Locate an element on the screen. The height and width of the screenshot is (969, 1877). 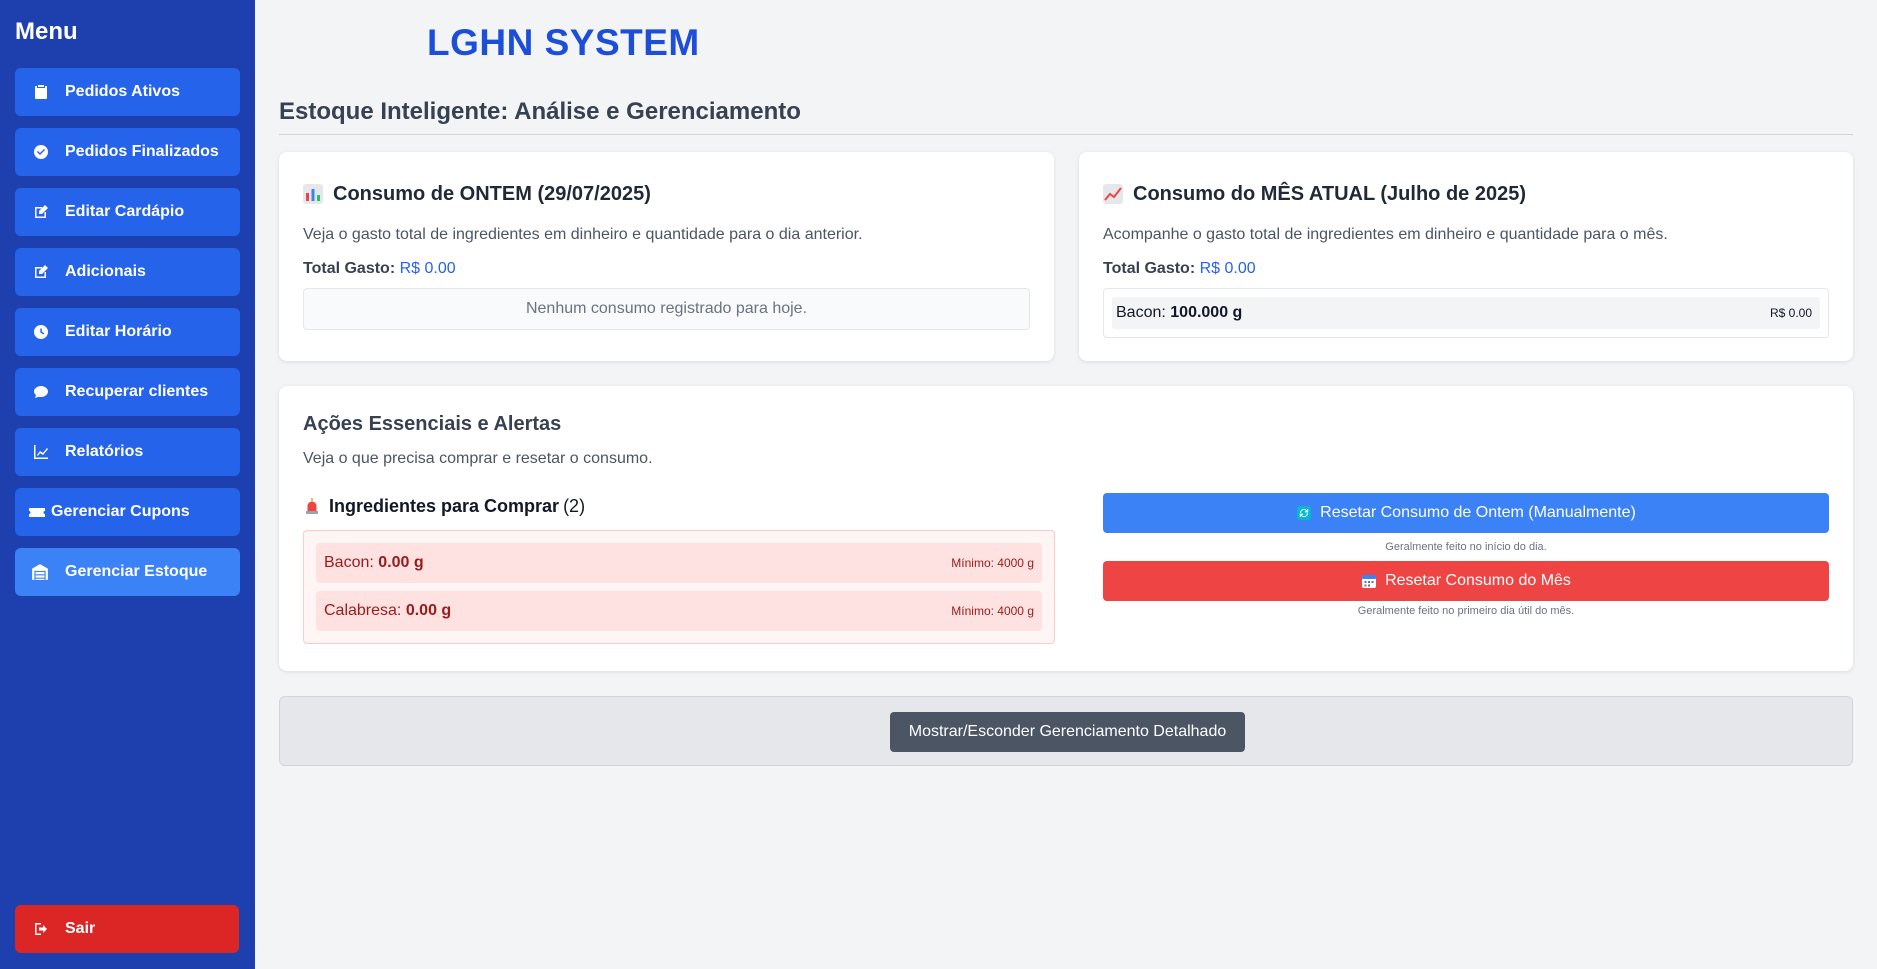
calendar-icon is located at coordinates (1369, 581).